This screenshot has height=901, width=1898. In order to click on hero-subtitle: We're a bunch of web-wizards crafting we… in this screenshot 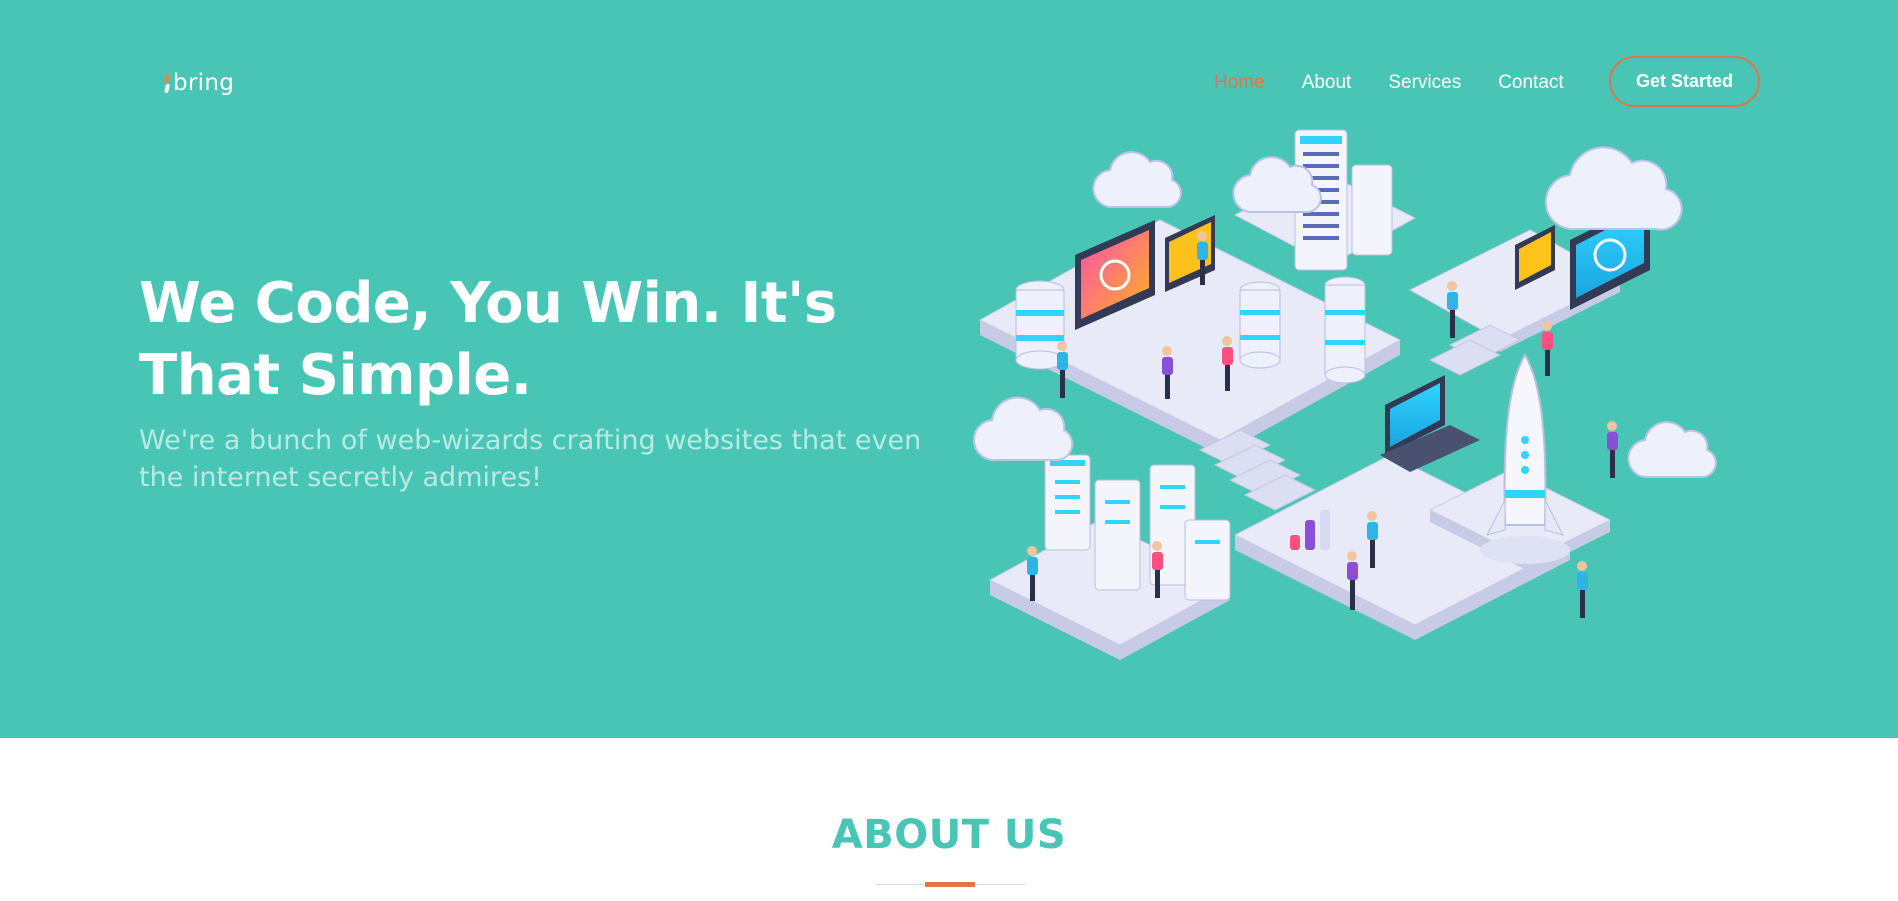, I will do `click(530, 459)`.